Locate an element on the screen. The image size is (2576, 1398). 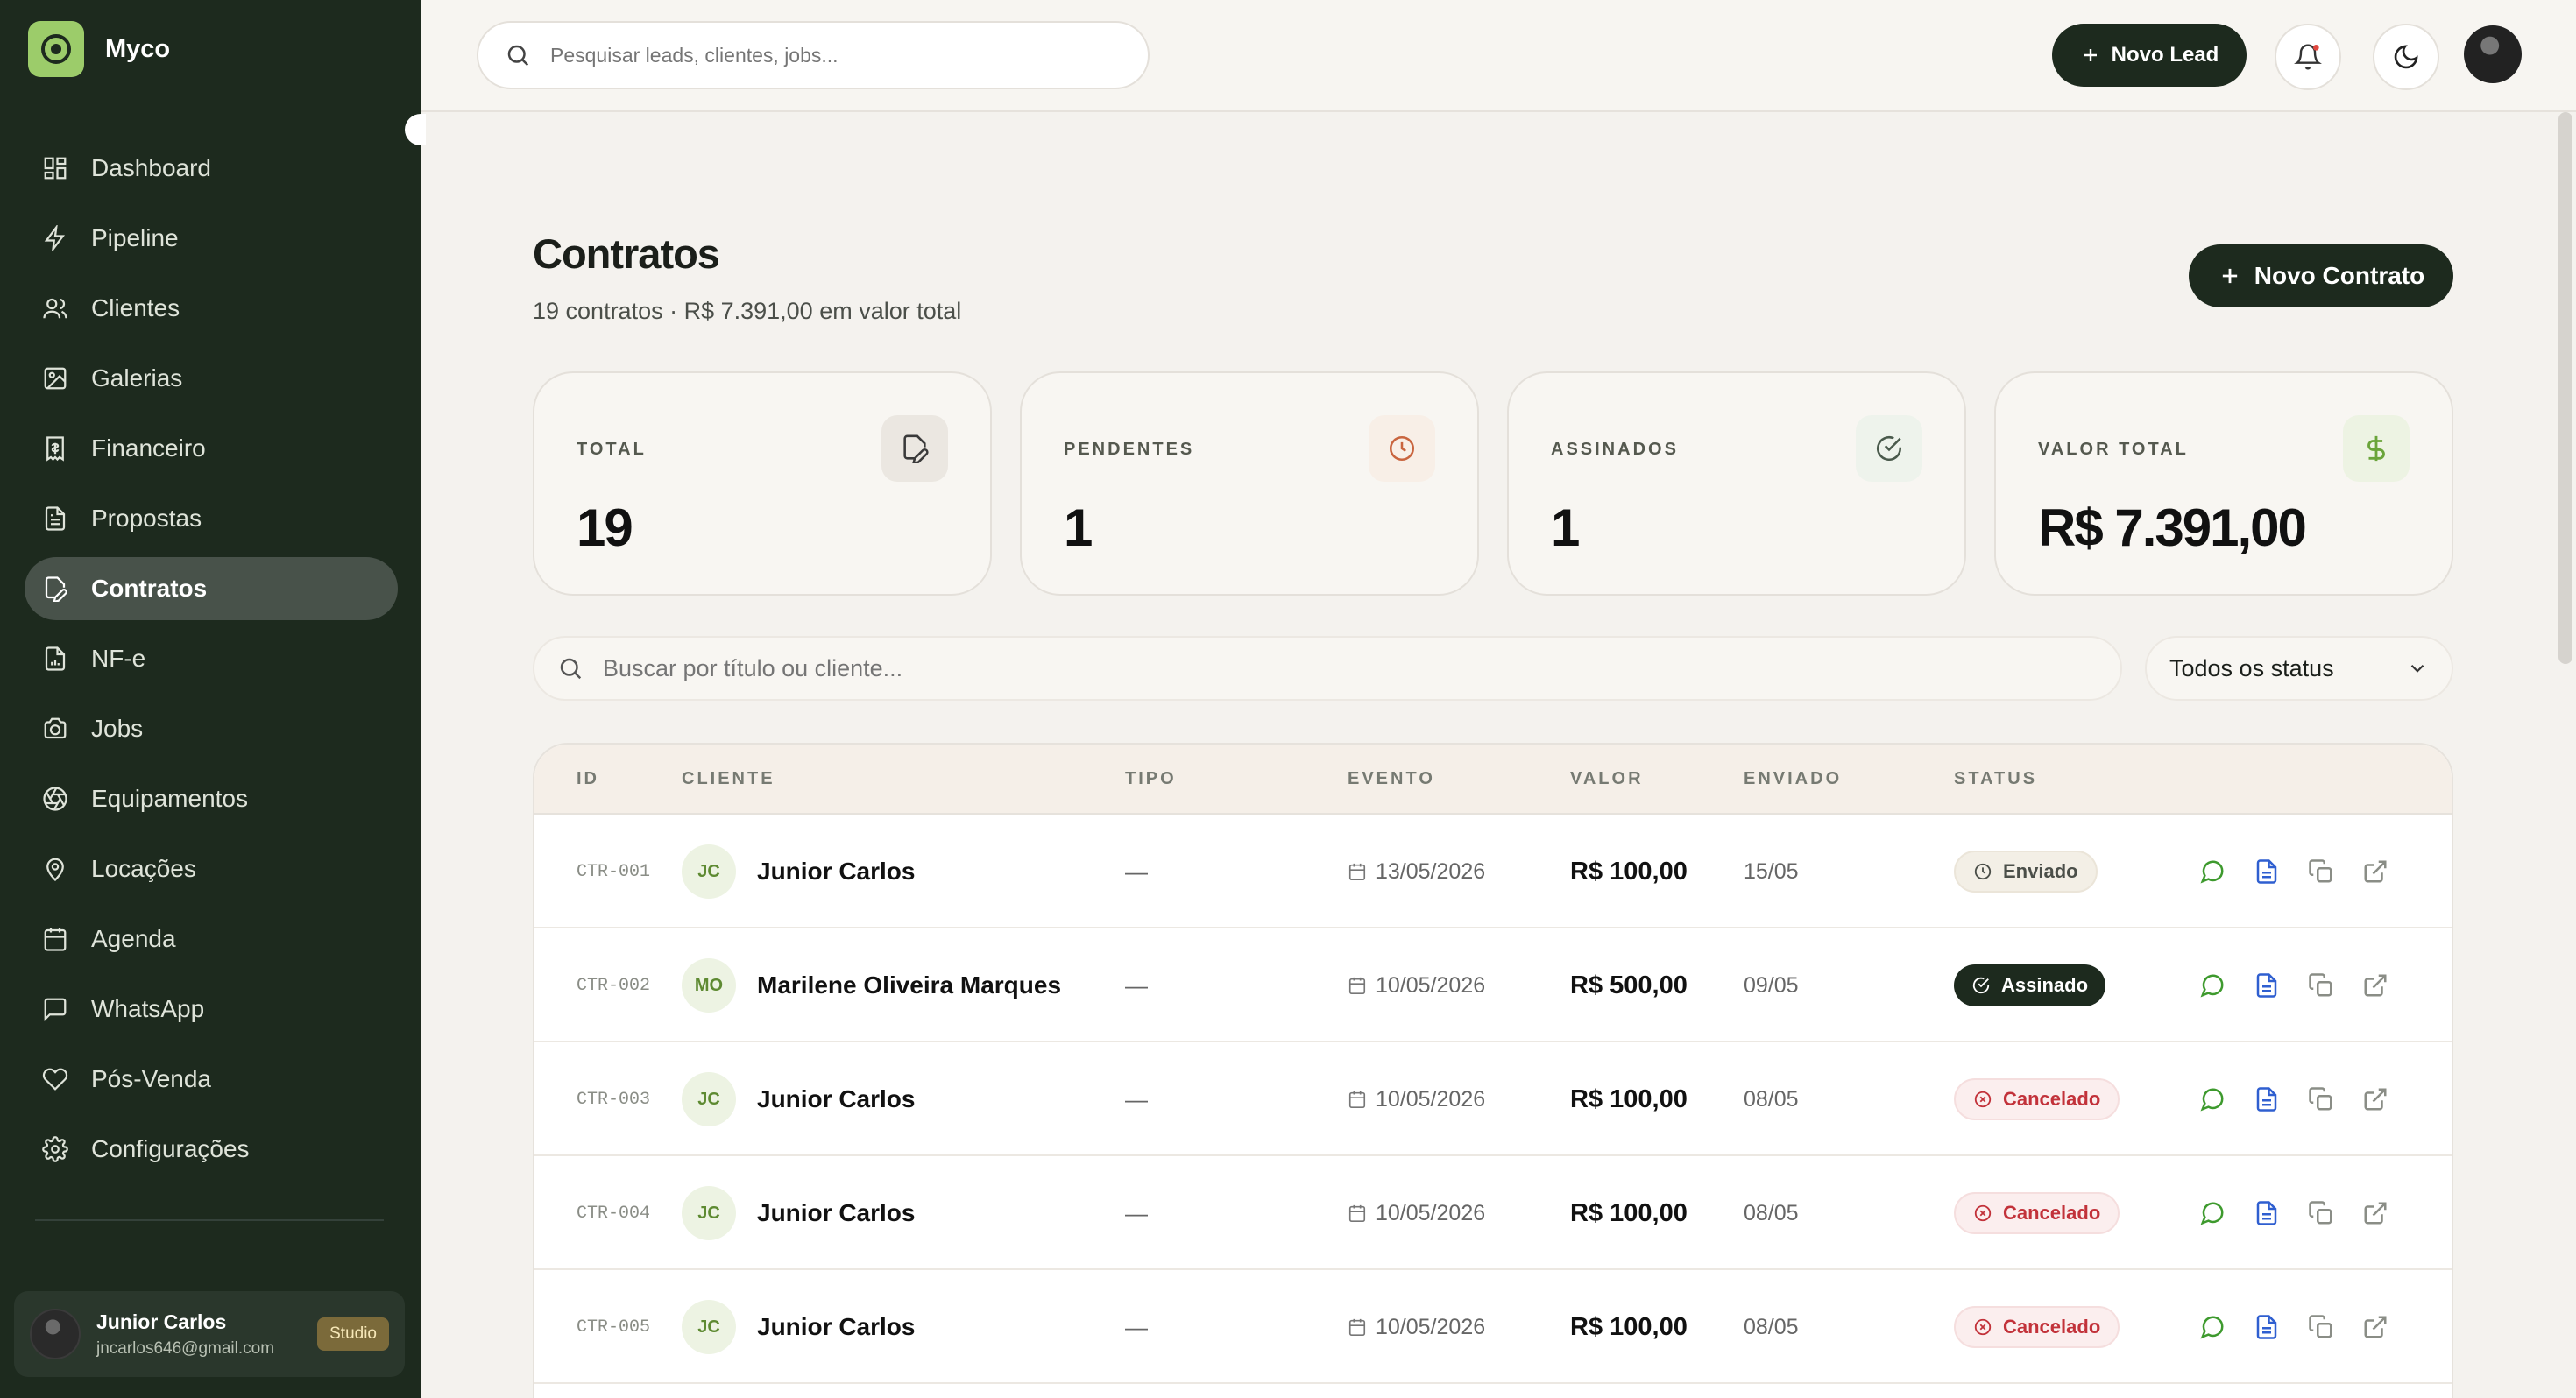
column-header-tipo: TIPO is located at coordinates (1151, 778).